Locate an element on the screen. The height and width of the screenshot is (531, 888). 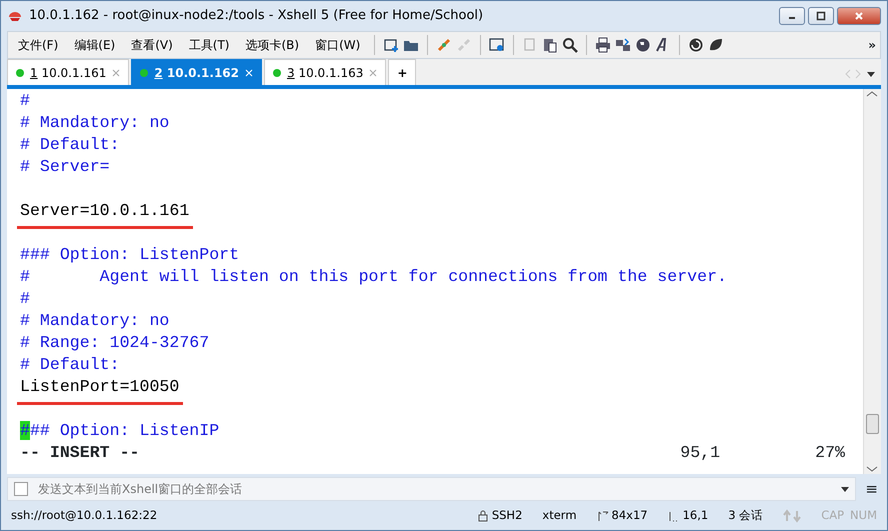
cursor-icon is located at coordinates (674, 516).